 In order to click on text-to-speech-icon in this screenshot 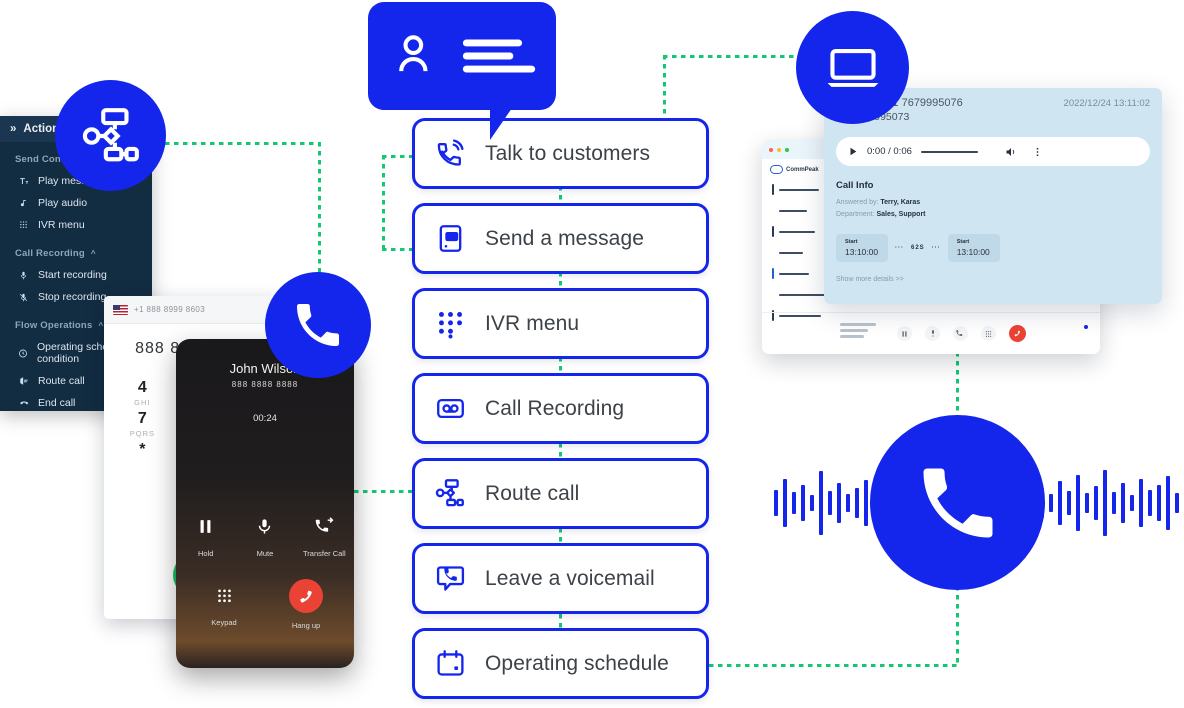, I will do `click(23, 181)`.